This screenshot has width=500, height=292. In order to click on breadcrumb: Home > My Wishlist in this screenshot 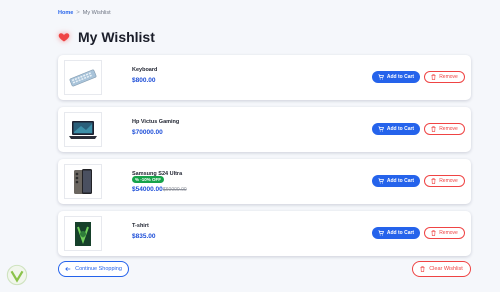, I will do `click(84, 13)`.